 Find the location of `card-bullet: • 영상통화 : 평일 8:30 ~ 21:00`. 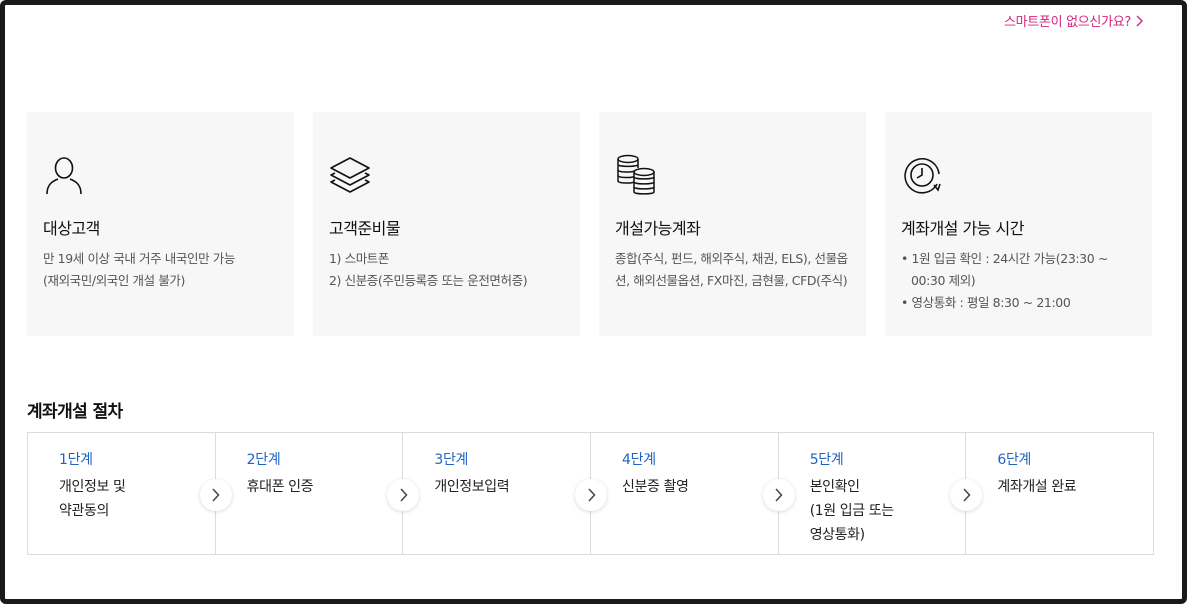

card-bullet: • 영상통화 : 평일 8:30 ~ 21:00 is located at coordinates (986, 302).